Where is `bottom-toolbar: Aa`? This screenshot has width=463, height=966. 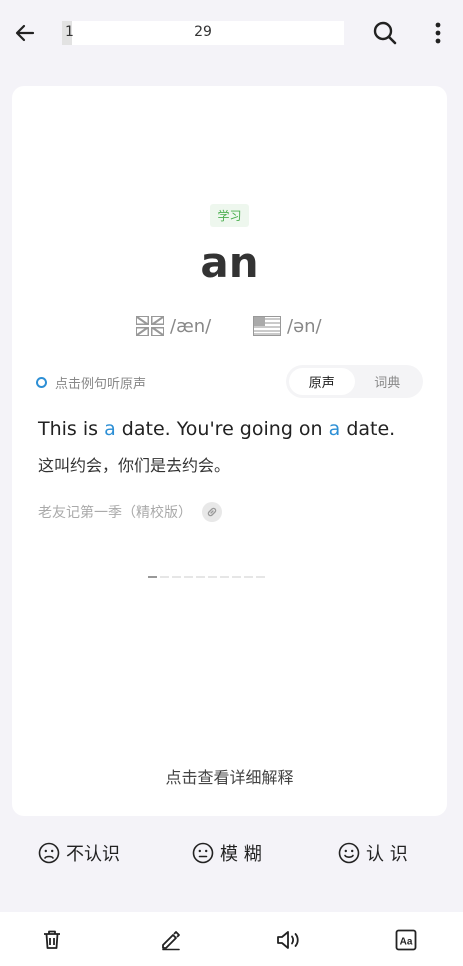 bottom-toolbar: Aa is located at coordinates (231, 939).